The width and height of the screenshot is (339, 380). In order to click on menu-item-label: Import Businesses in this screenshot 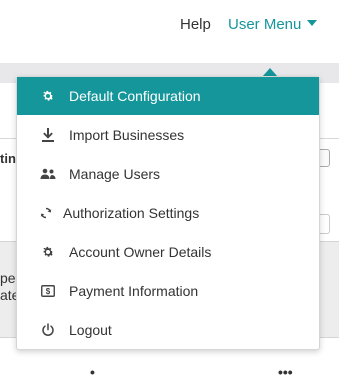, I will do `click(127, 135)`.